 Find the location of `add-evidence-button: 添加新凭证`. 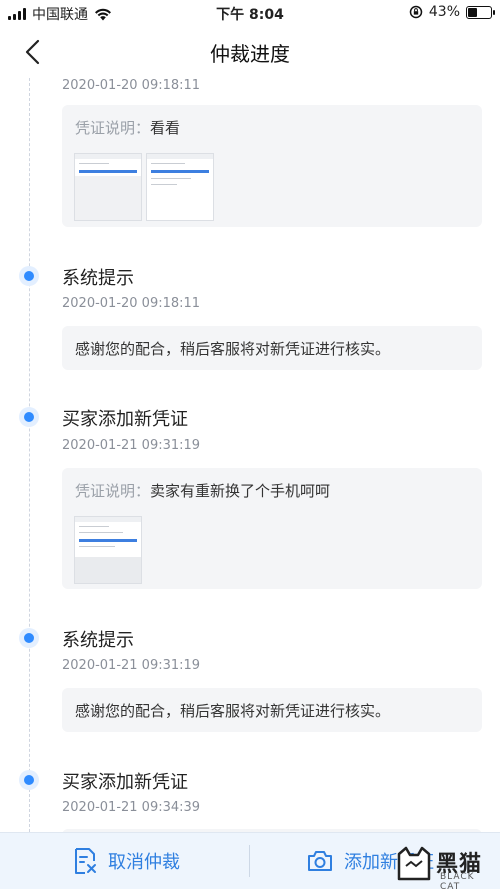

add-evidence-button: 添加新凭证 is located at coordinates (370, 861).